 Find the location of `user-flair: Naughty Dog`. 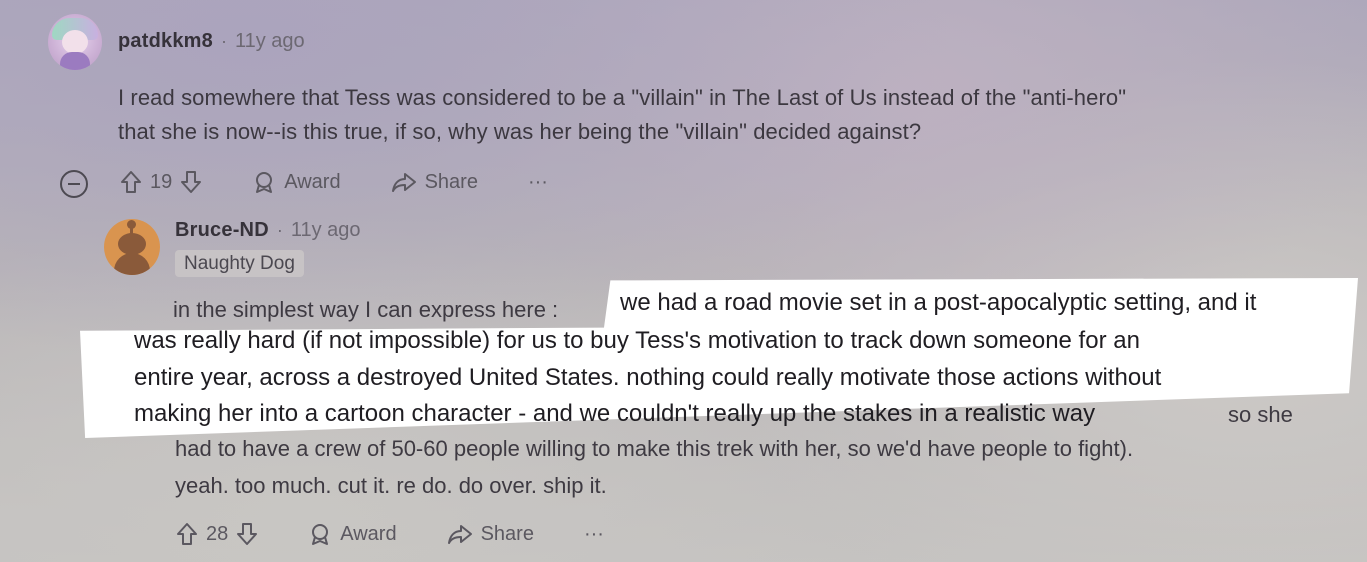

user-flair: Naughty Dog is located at coordinates (239, 263).